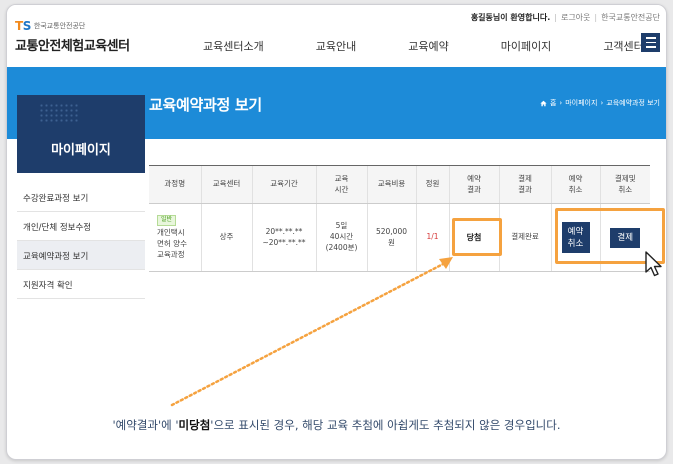 Image resolution: width=673 pixels, height=464 pixels. Describe the element at coordinates (311, 332) in the screenshot. I see `dotted-arrow-icon` at that location.